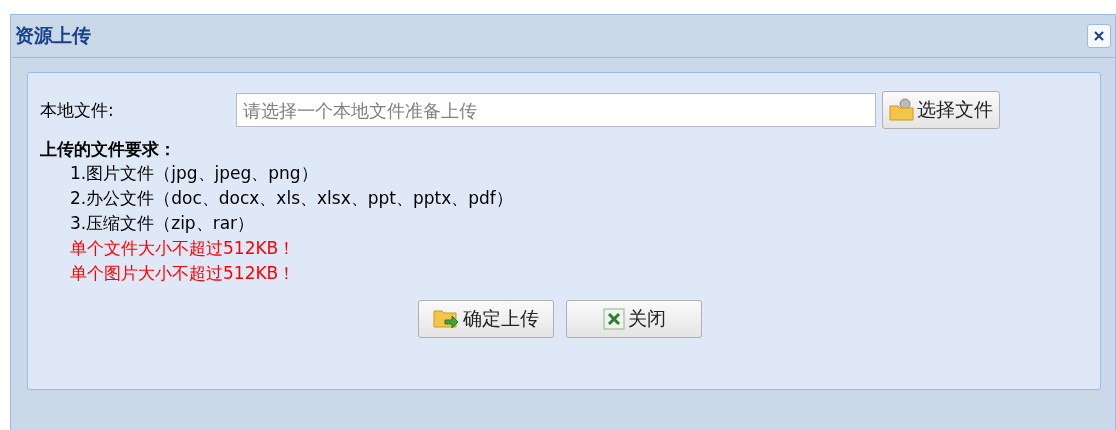 The width and height of the screenshot is (1116, 430). What do you see at coordinates (108, 149) in the screenshot?
I see `requirements-heading: 上传的文件要求：` at bounding box center [108, 149].